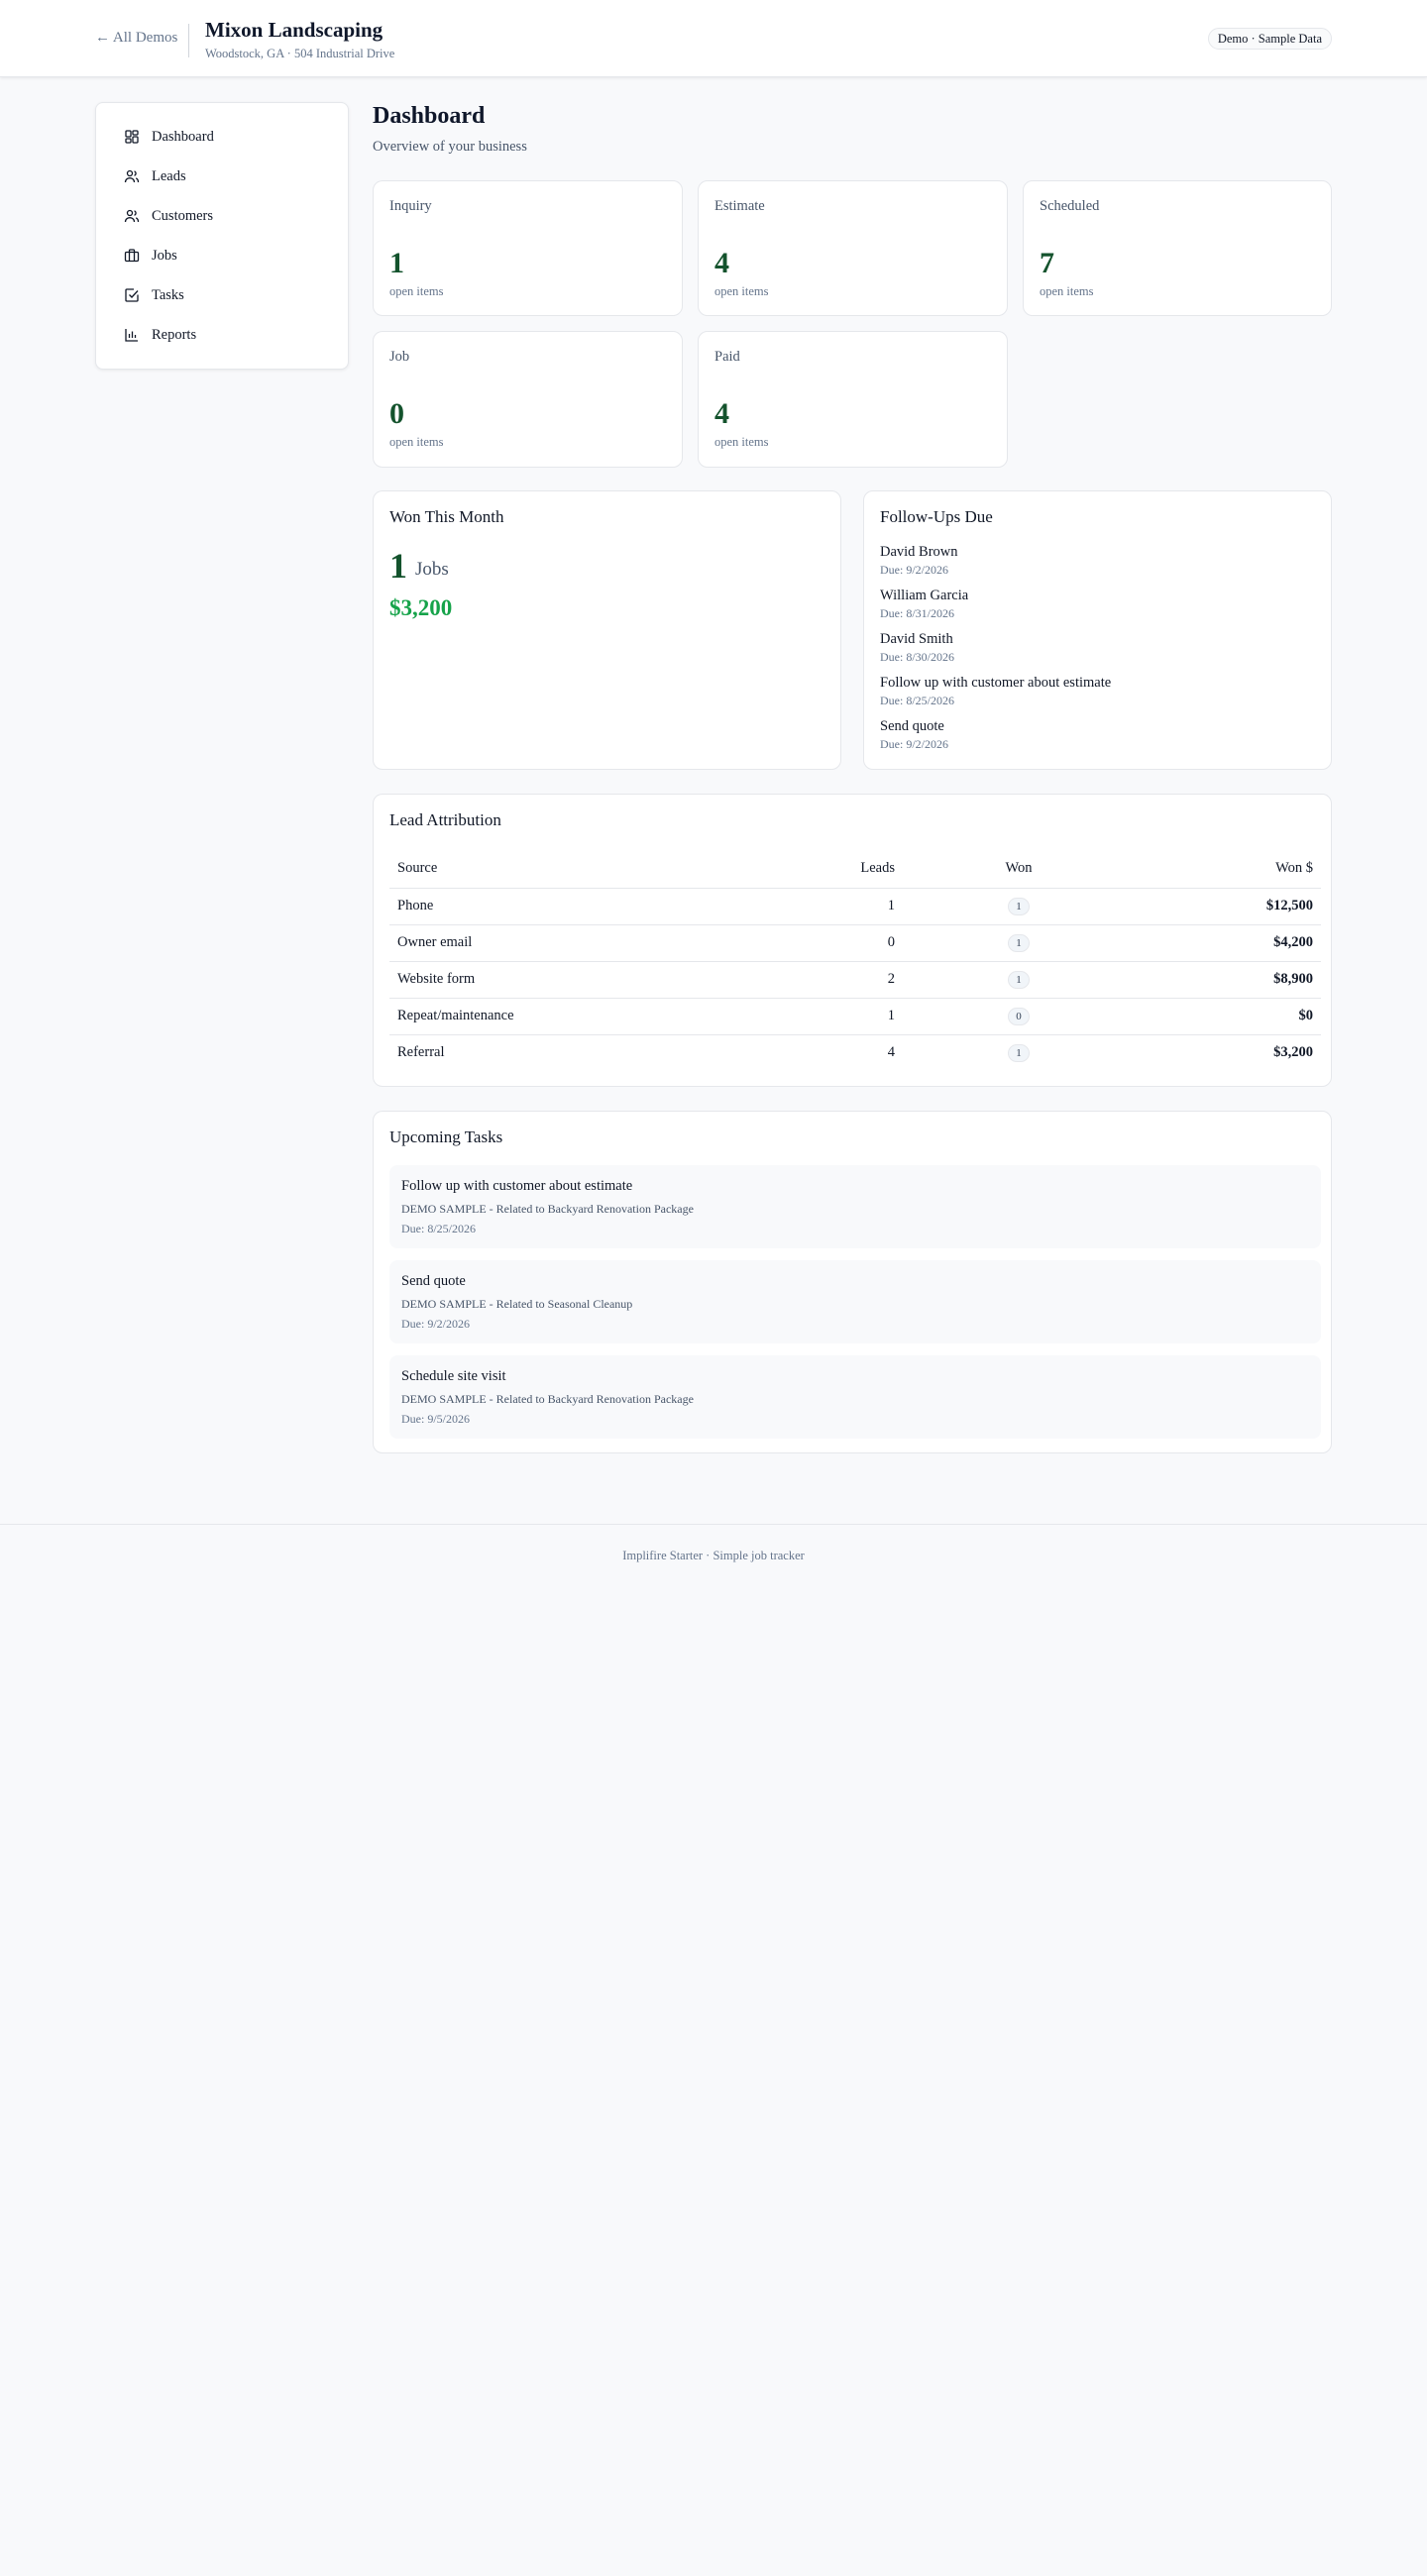 This screenshot has height=2576, width=1427. I want to click on task-due: Due: 9/2/2026, so click(435, 1324).